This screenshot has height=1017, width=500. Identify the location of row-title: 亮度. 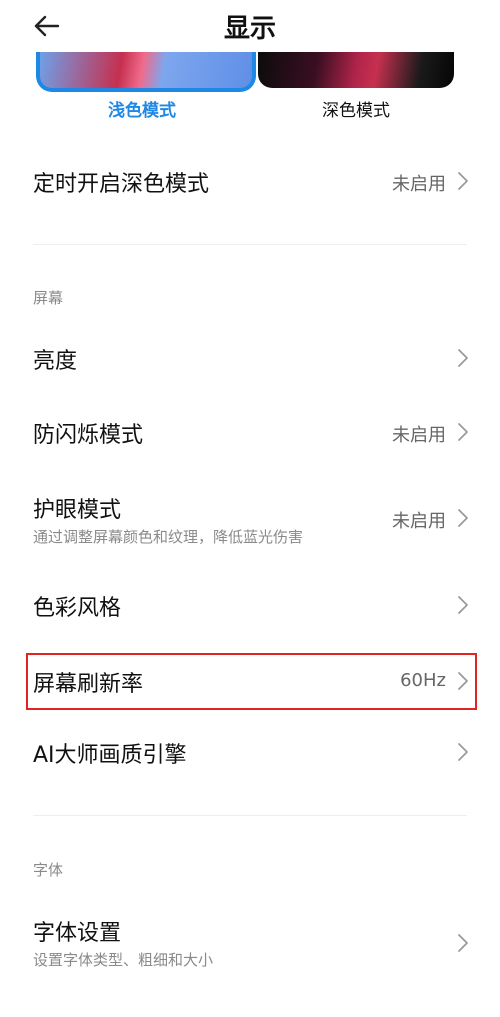
(55, 361).